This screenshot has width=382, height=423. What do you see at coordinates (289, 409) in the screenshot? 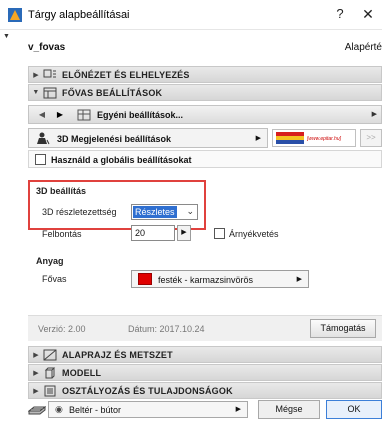
I see `cancel-button: Mégse` at bounding box center [289, 409].